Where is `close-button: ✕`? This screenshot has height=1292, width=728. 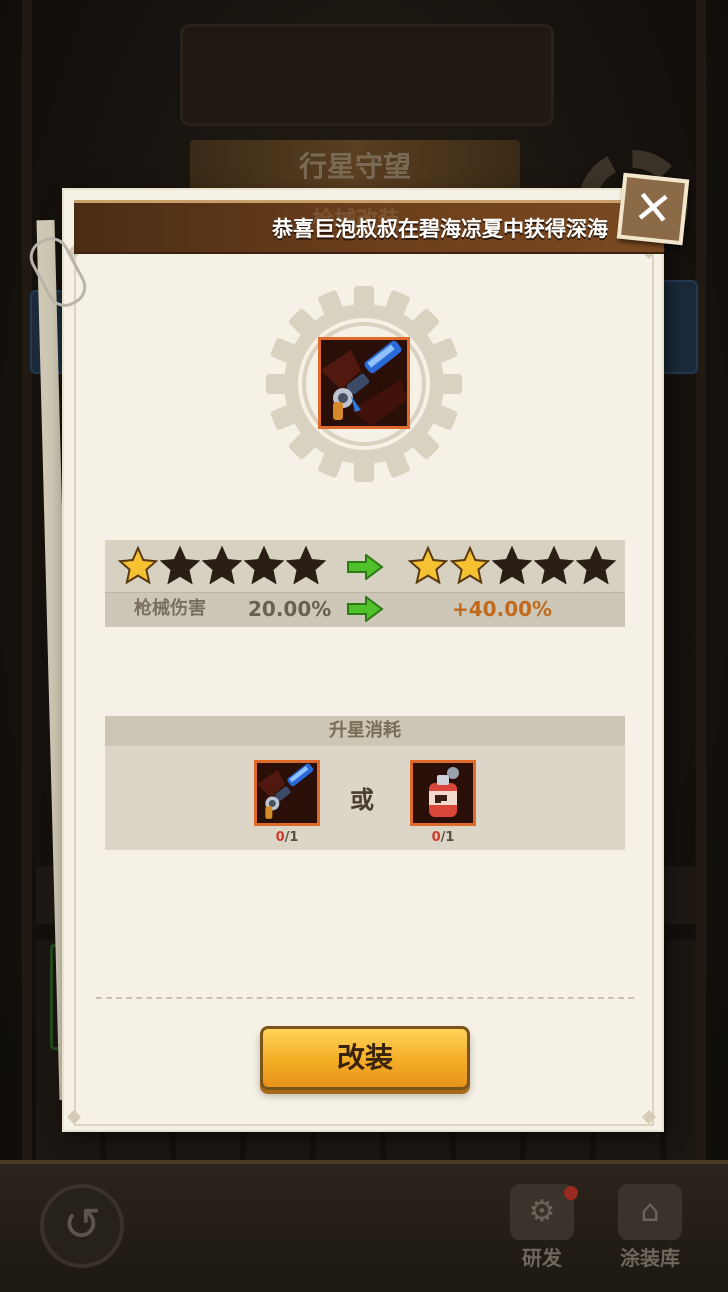 close-button: ✕ is located at coordinates (653, 209).